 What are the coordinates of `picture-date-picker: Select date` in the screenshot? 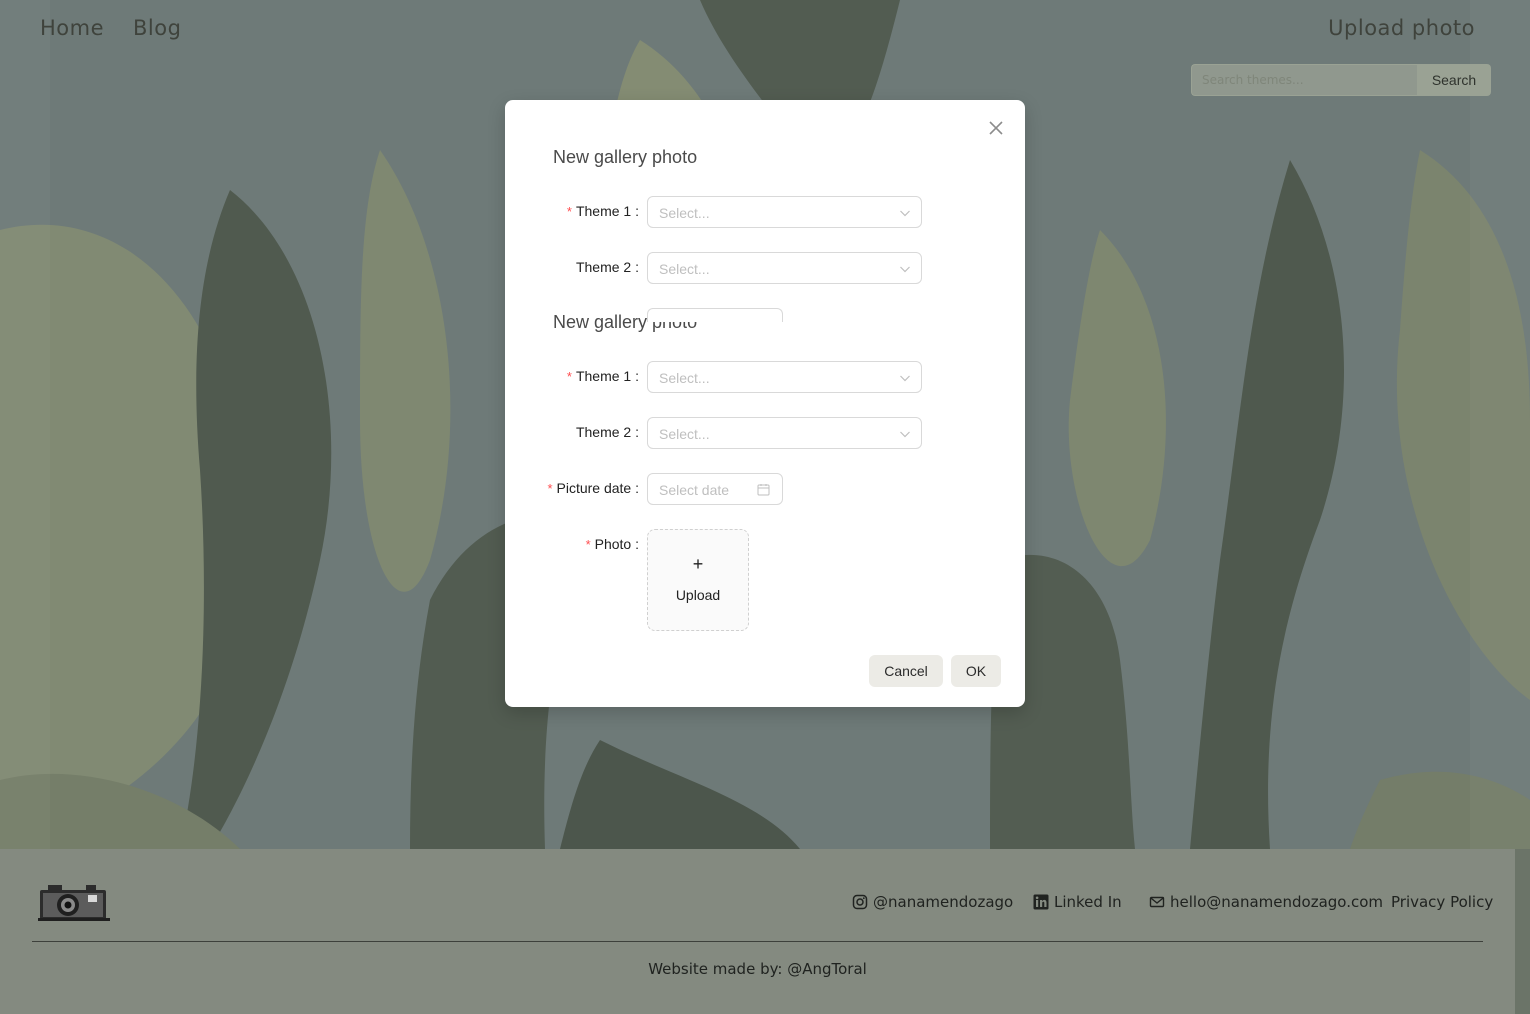 It's located at (715, 489).